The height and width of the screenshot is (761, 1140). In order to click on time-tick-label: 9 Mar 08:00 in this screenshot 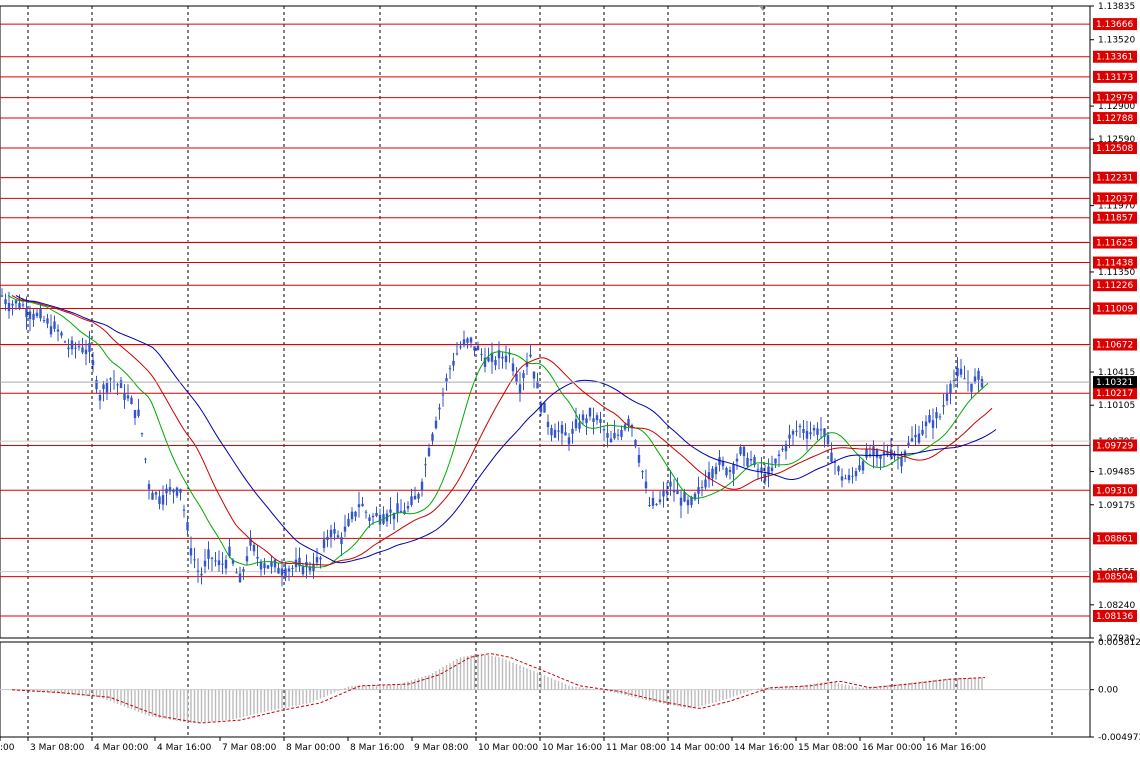, I will do `click(441, 748)`.